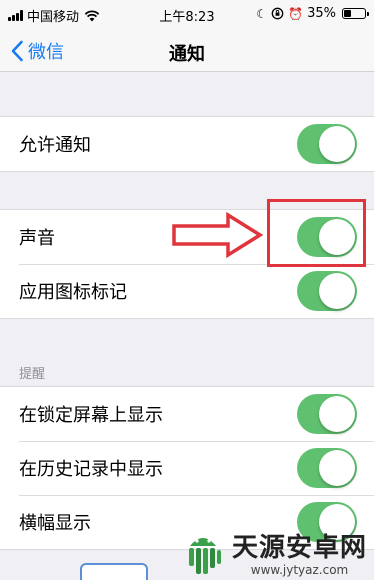 The width and height of the screenshot is (374, 580). I want to click on alerts-section-header: 提醒, so click(32, 374).